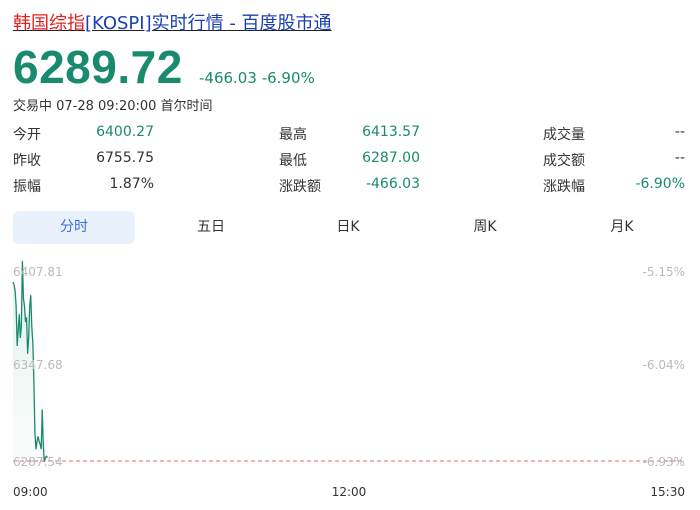 The width and height of the screenshot is (700, 510). I want to click on stat-prev-close-label: 昨收, so click(27, 161).